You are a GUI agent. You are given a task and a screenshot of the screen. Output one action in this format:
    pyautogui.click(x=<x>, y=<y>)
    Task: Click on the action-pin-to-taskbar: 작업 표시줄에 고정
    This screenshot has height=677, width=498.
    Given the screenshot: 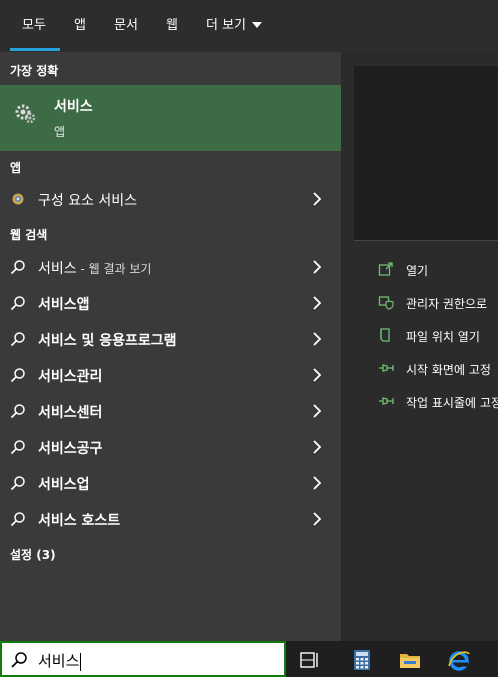 What is the action you would take?
    pyautogui.click(x=438, y=402)
    